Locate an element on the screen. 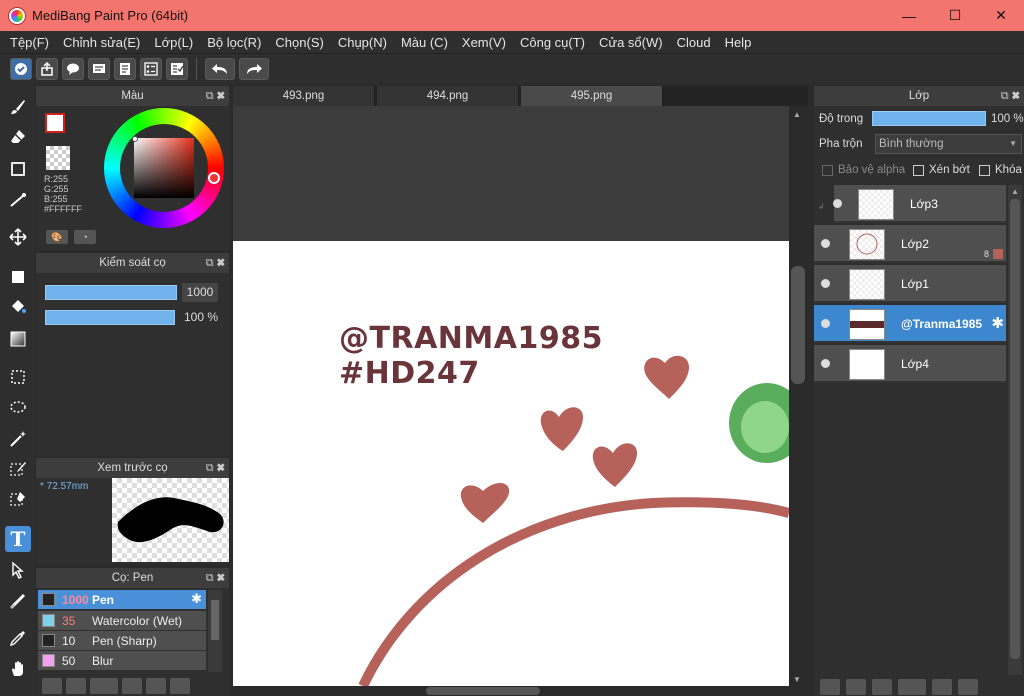  menu-snap: Chụp(N) is located at coordinates (362, 42).